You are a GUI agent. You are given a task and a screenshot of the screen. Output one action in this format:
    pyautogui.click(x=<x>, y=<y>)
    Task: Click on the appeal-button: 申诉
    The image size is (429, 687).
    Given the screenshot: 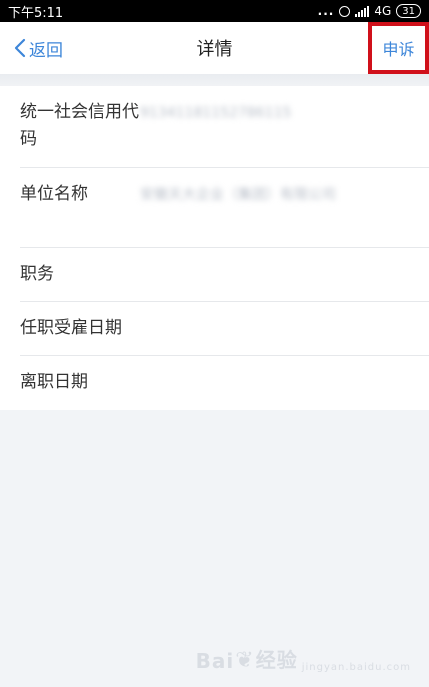 What is the action you would take?
    pyautogui.click(x=398, y=48)
    